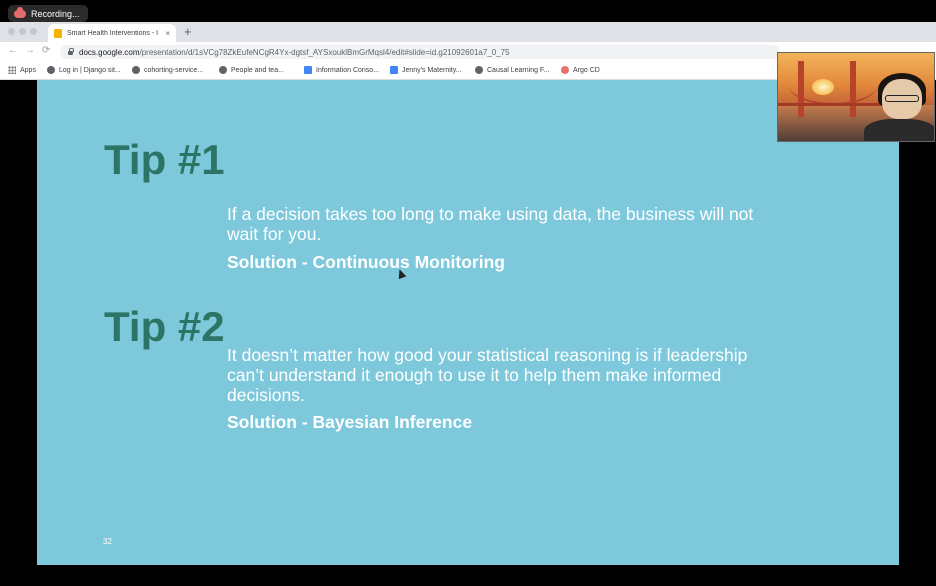  I want to click on bookmark-apps: Apps, so click(22, 70).